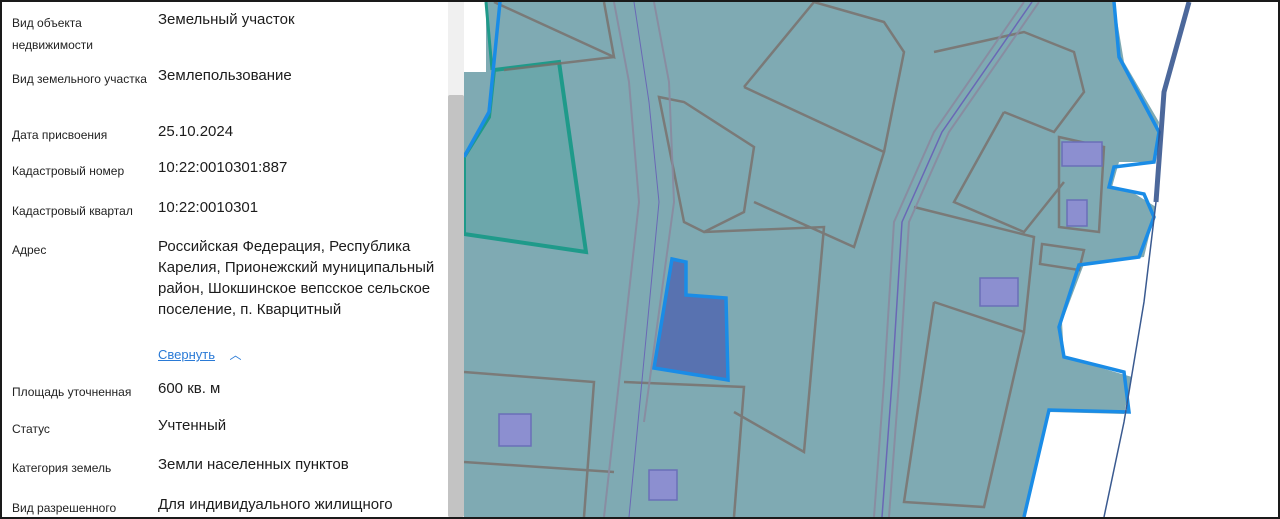  What do you see at coordinates (189, 388) in the screenshot?
I see `field-value: 600 кв. м` at bounding box center [189, 388].